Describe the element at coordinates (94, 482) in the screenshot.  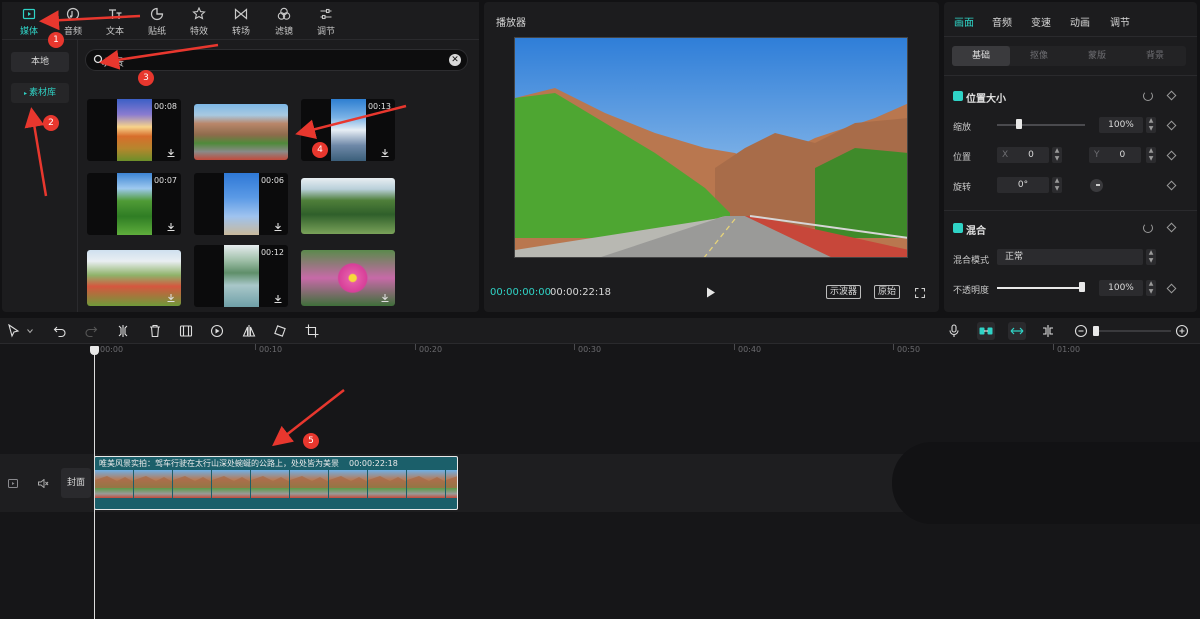
I see `playhead` at that location.